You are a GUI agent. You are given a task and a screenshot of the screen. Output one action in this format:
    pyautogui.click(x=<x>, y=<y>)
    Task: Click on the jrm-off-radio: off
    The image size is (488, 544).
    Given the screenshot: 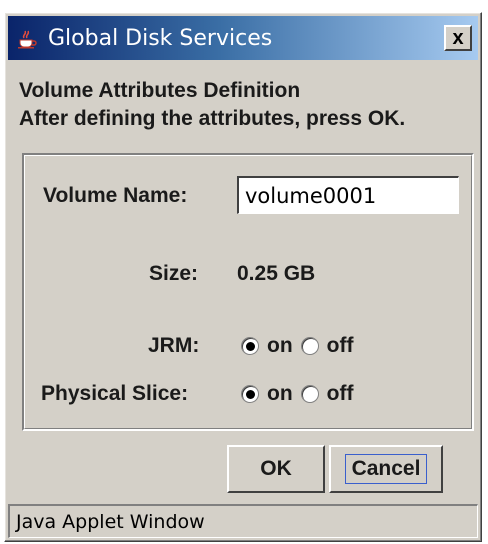 What is the action you would take?
    pyautogui.click(x=327, y=346)
    